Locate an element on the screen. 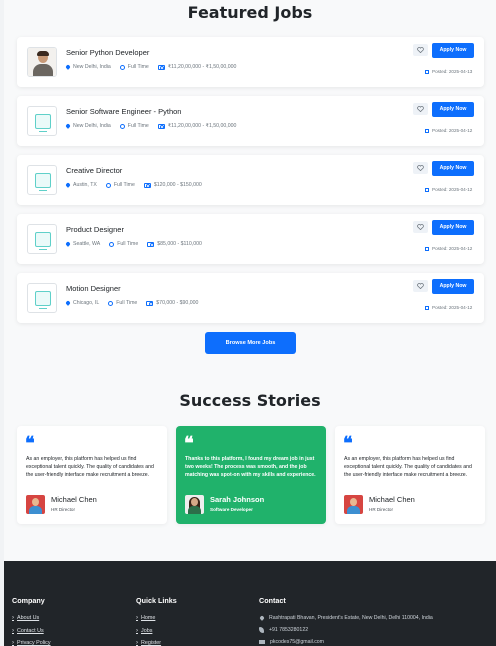 The height and width of the screenshot is (646, 496). job-title: Product Designer is located at coordinates (95, 229).